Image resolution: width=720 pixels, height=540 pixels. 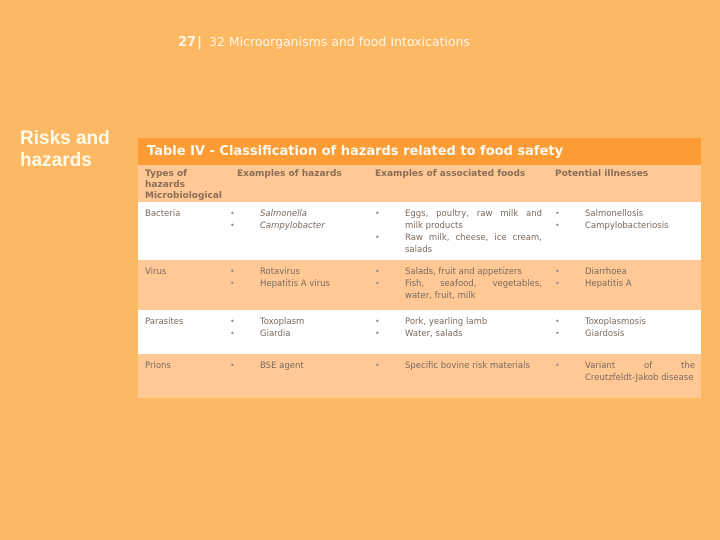 I want to click on list-item-text: Specific bovine risk materials, so click(x=467, y=366).